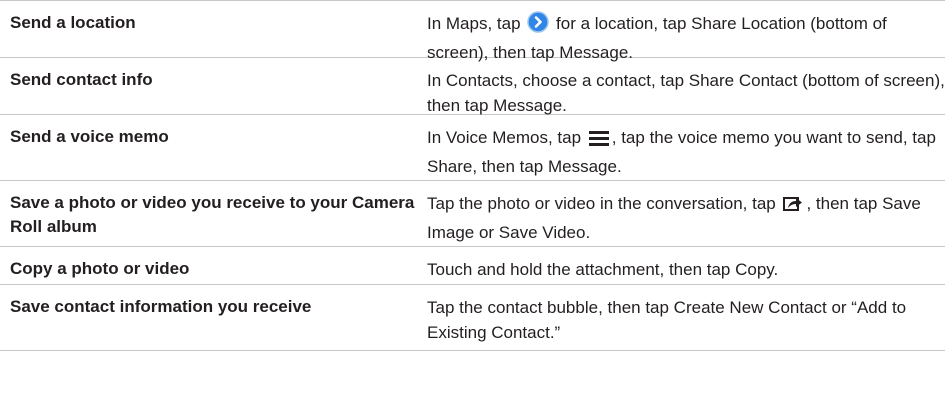 The height and width of the screenshot is (402, 945). What do you see at coordinates (538, 25) in the screenshot?
I see `disclosure-arrow-icon` at bounding box center [538, 25].